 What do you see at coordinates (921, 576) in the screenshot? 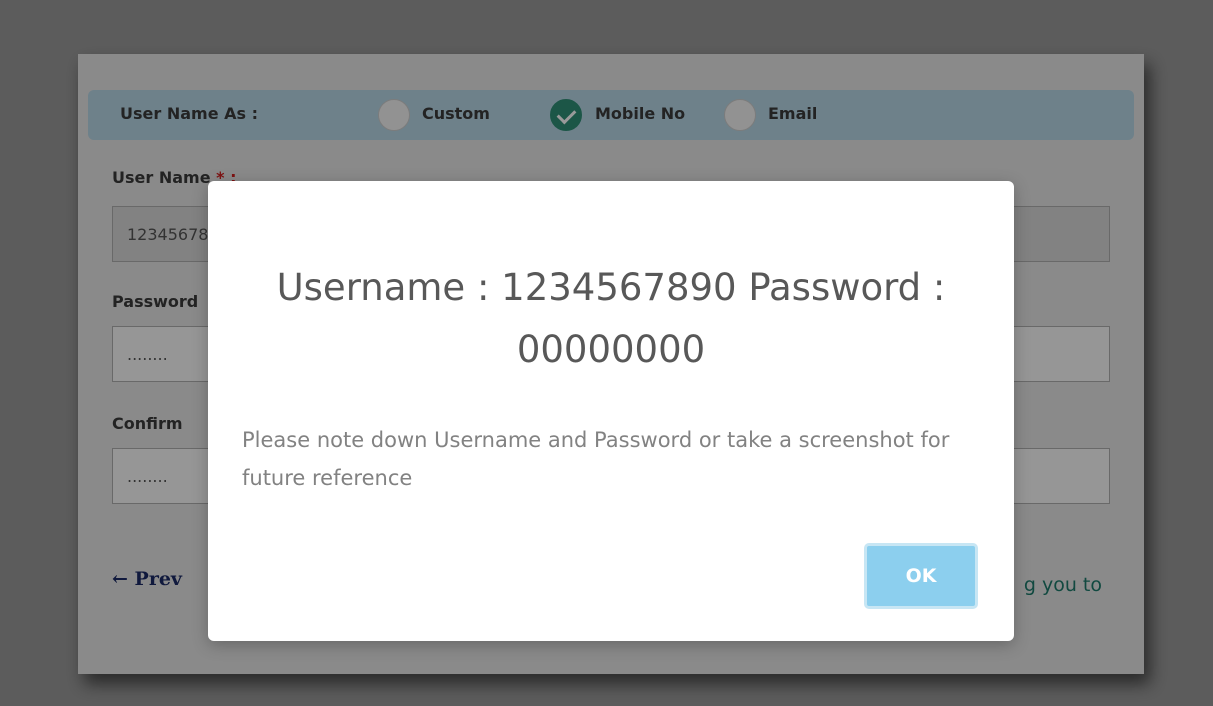
I see `ok-button: OK` at bounding box center [921, 576].